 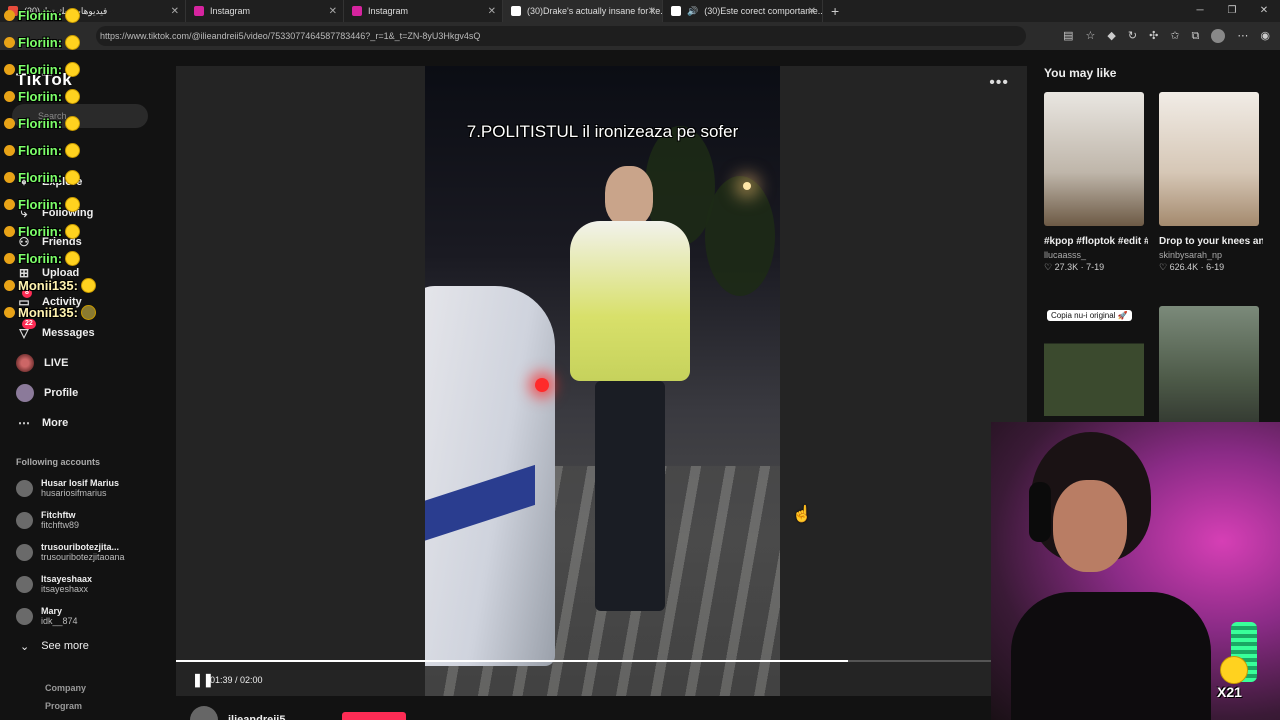 I want to click on profile-avatar, so click(x=1218, y=36).